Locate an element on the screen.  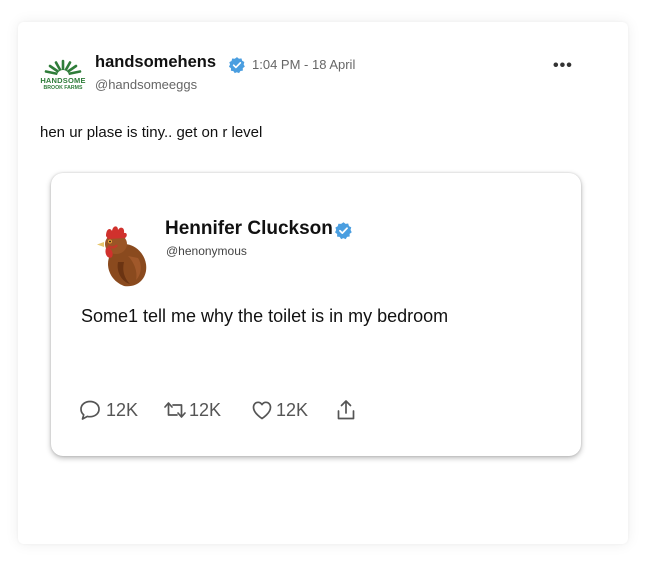
quoted-handle: @henonymous is located at coordinates (206, 251).